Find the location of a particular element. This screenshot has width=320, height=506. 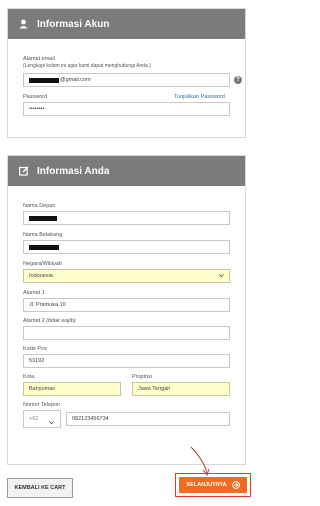

back-to-cart-button: KEMBALI KE CART is located at coordinates (40, 488).